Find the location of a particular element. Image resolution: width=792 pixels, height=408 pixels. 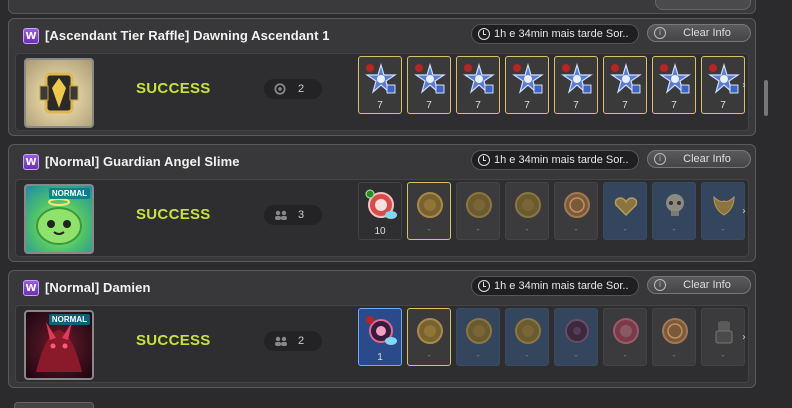

previous-panel-edge is located at coordinates (382, 7).